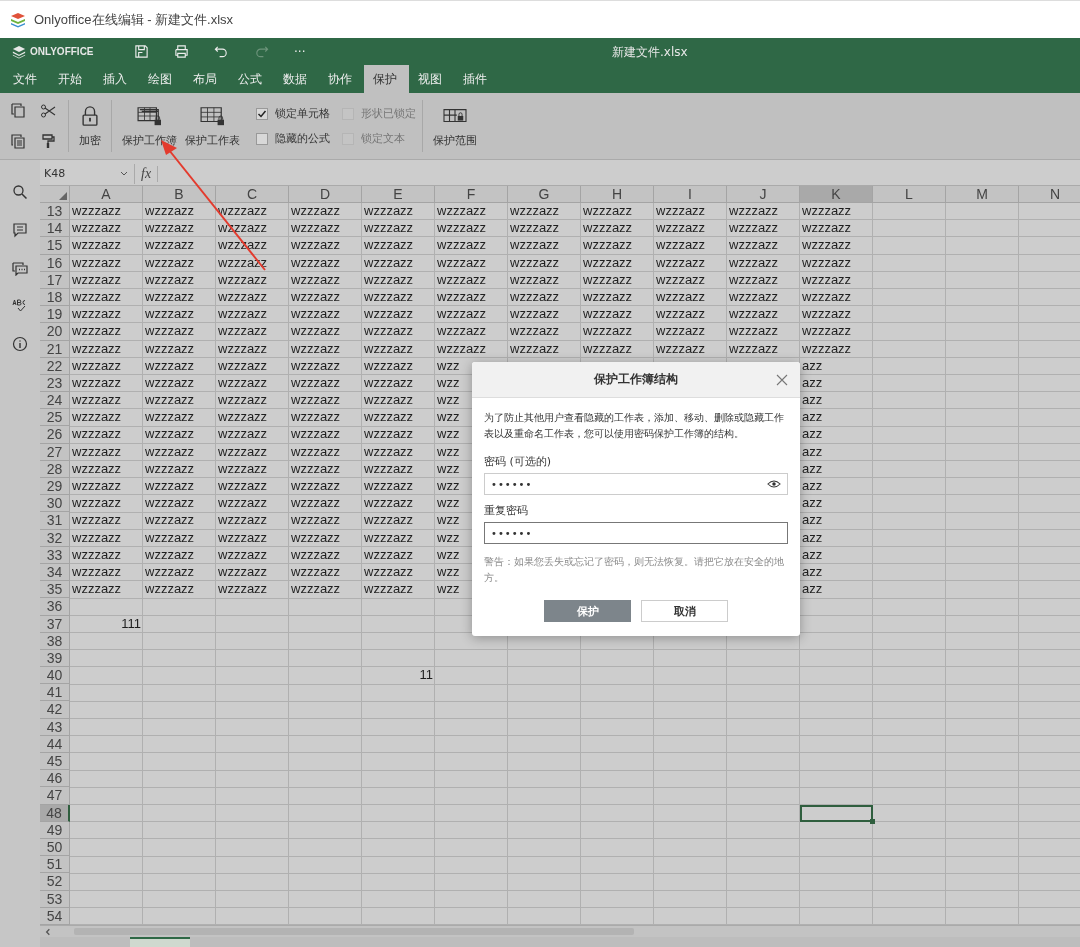  Describe the element at coordinates (55, 212) in the screenshot. I see `row-header: 13` at that location.